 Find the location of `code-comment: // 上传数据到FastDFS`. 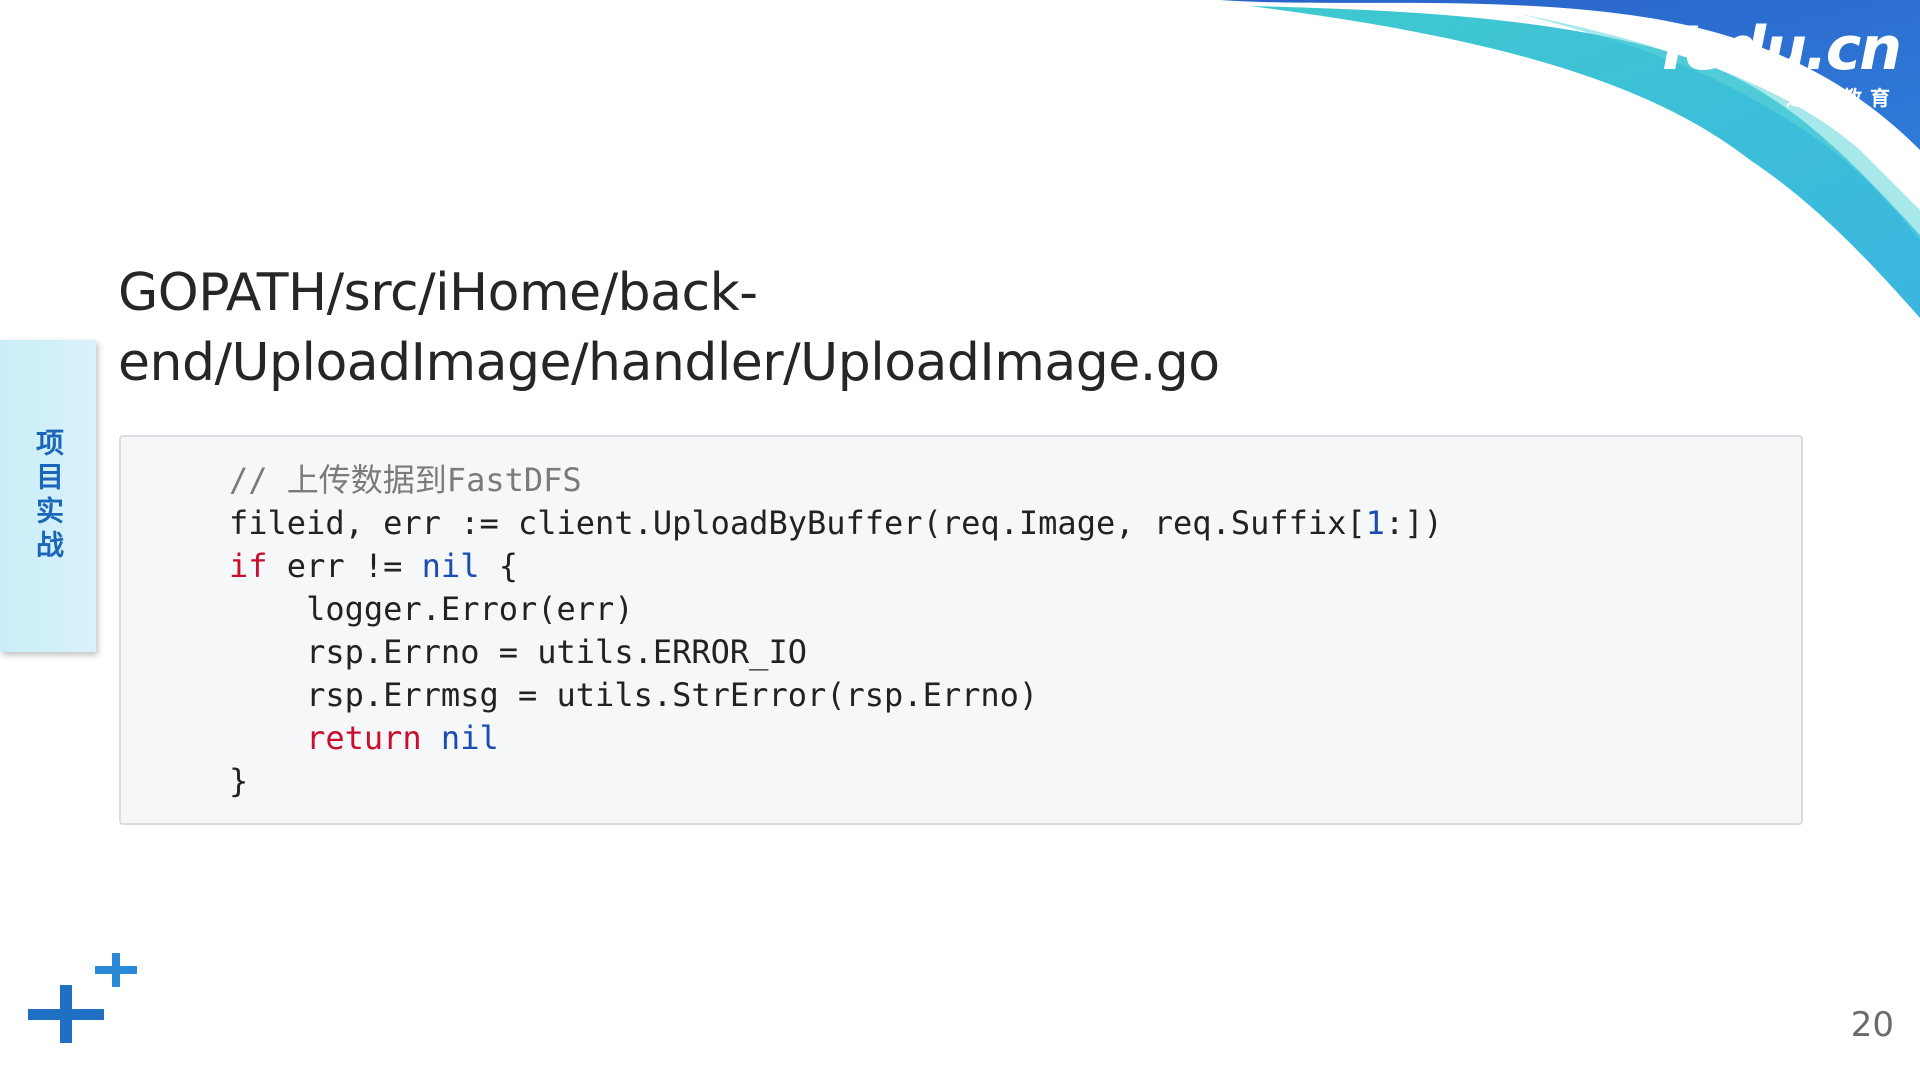

code-comment: // 上传数据到FastDFS is located at coordinates (405, 480).